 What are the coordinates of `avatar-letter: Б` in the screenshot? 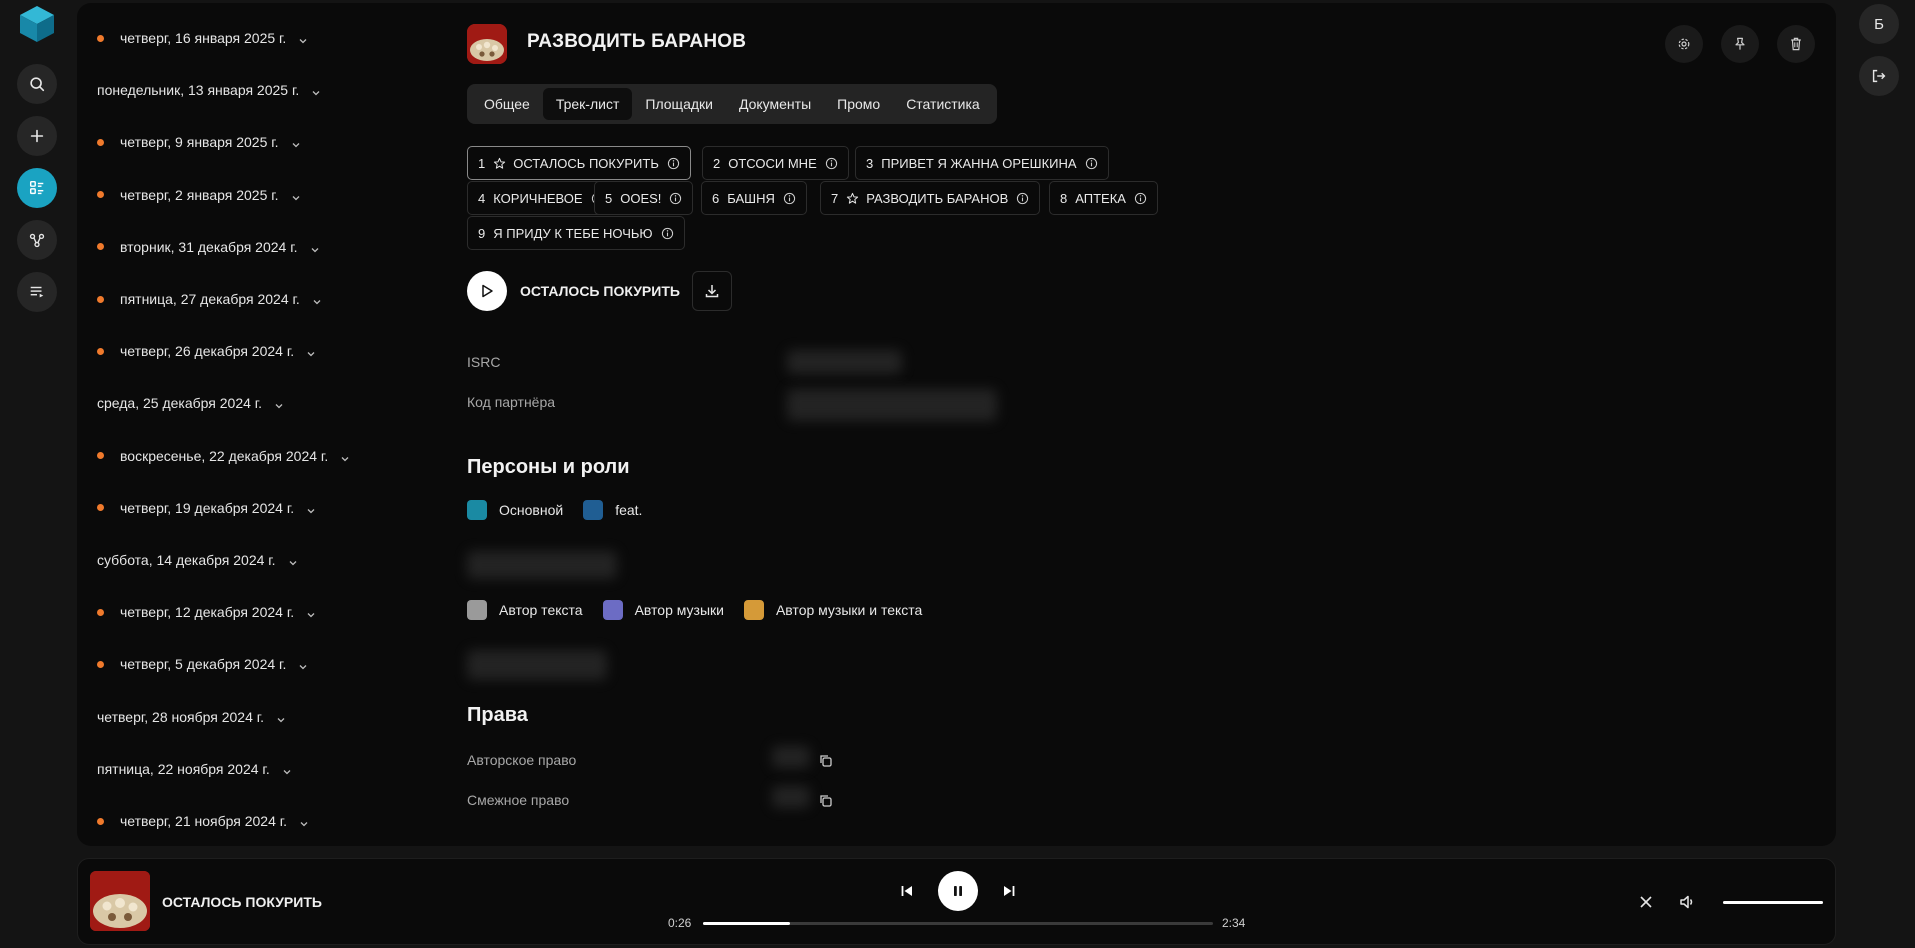 It's located at (1879, 24).